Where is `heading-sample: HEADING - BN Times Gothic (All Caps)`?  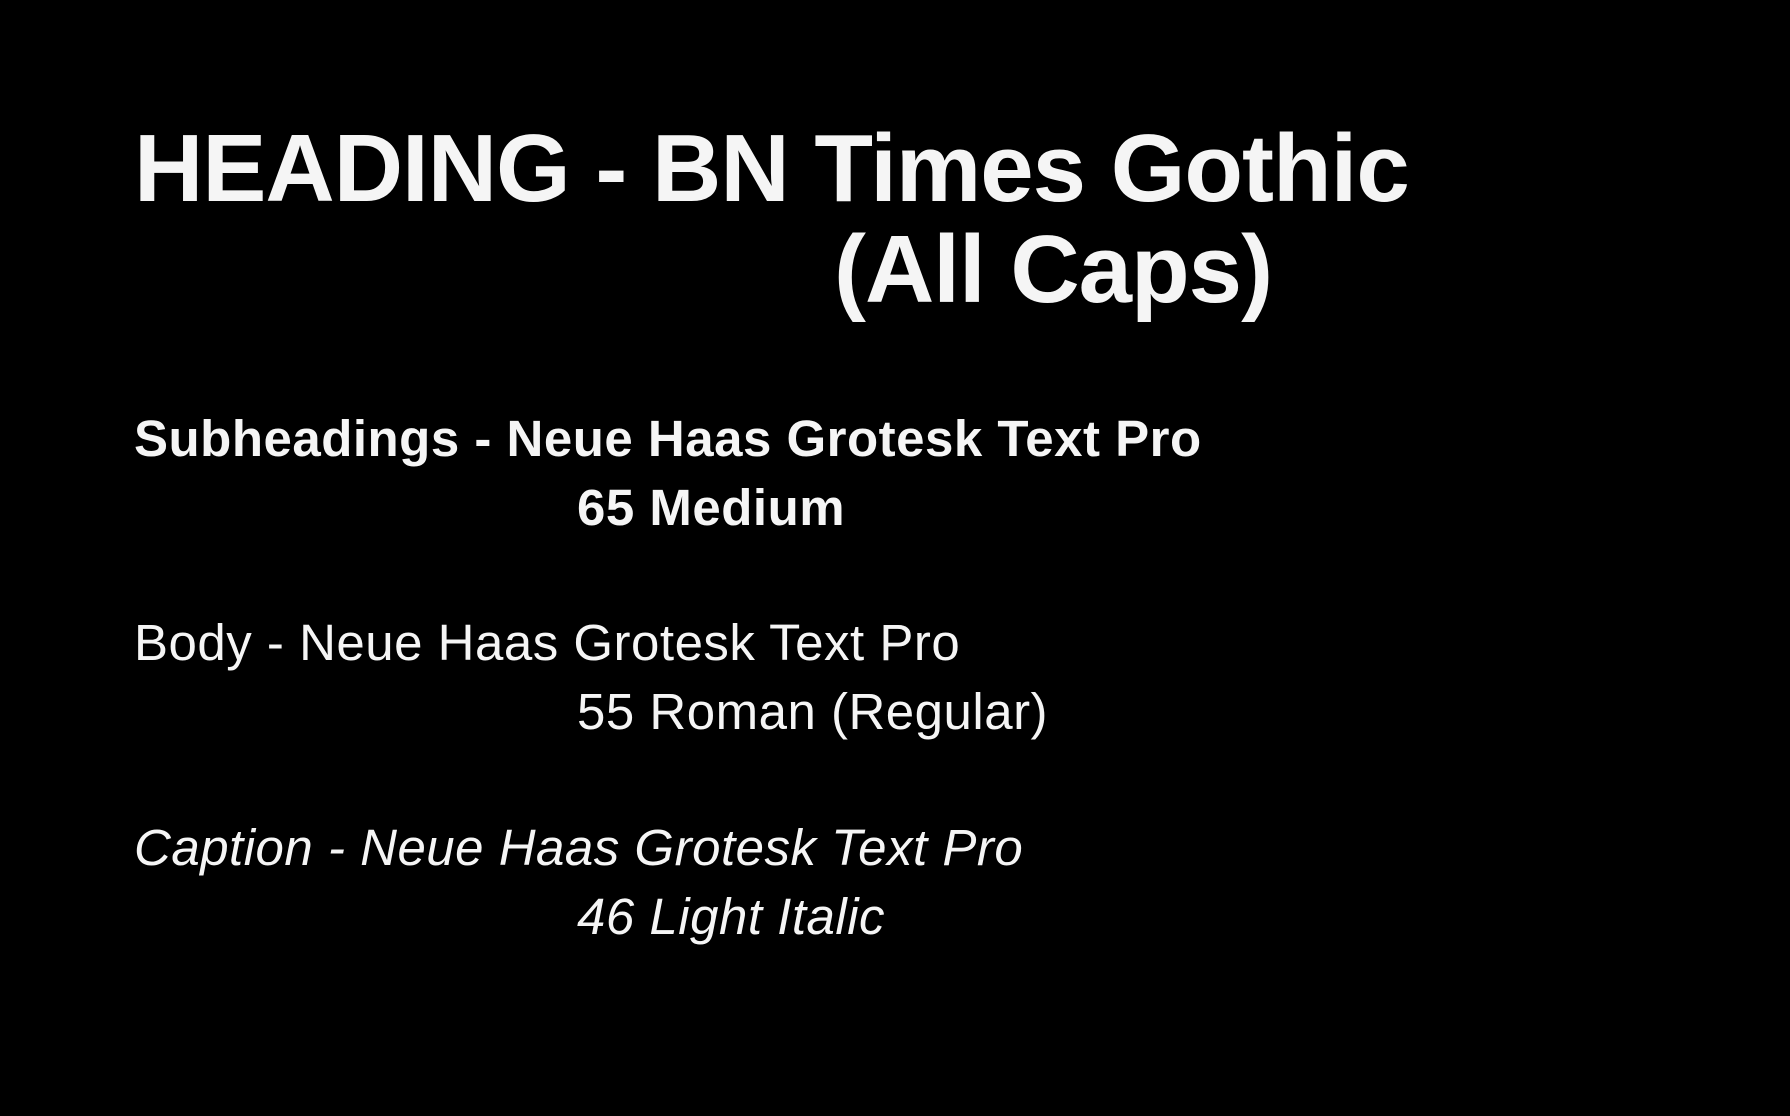 heading-sample: HEADING - BN Times Gothic (All Caps) is located at coordinates (772, 219).